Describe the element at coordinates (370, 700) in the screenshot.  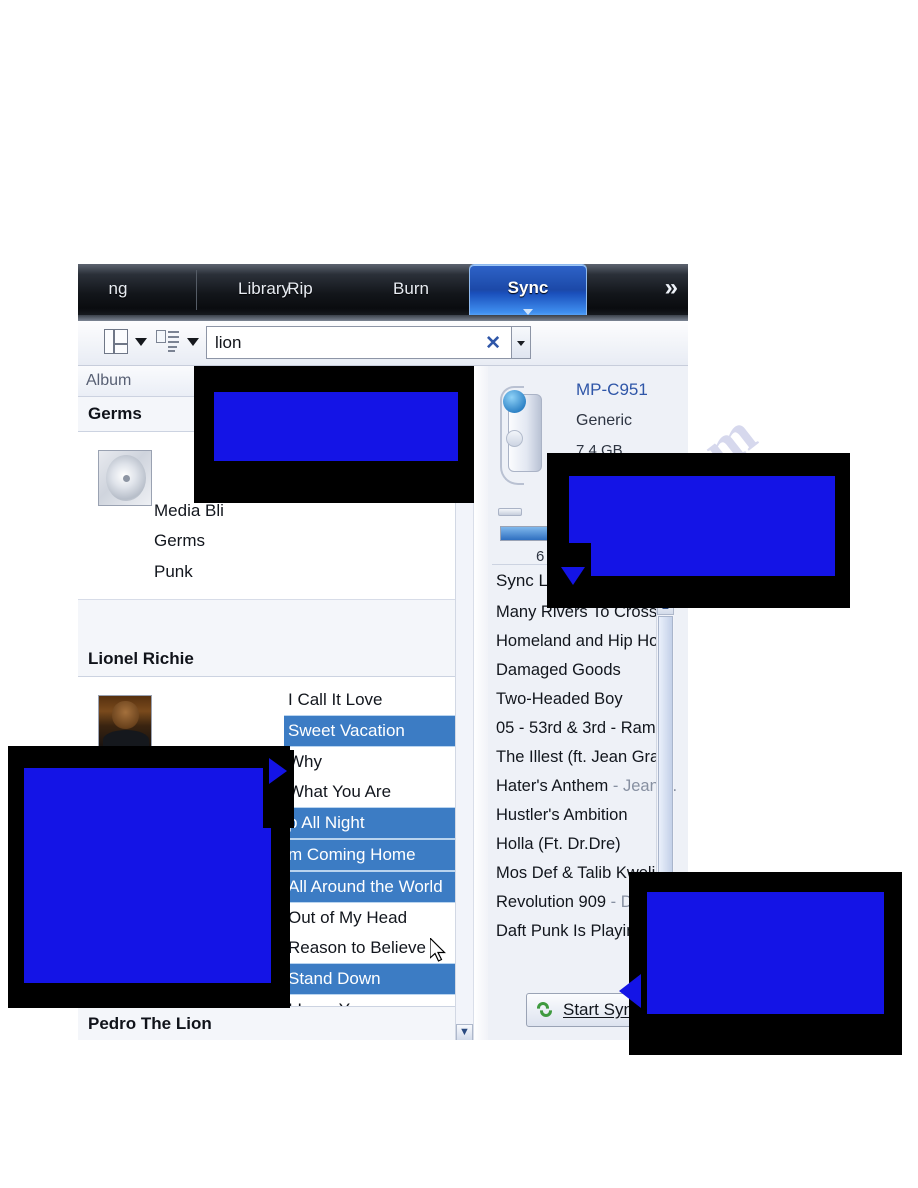
I see `track-item: I Call It Love` at that location.